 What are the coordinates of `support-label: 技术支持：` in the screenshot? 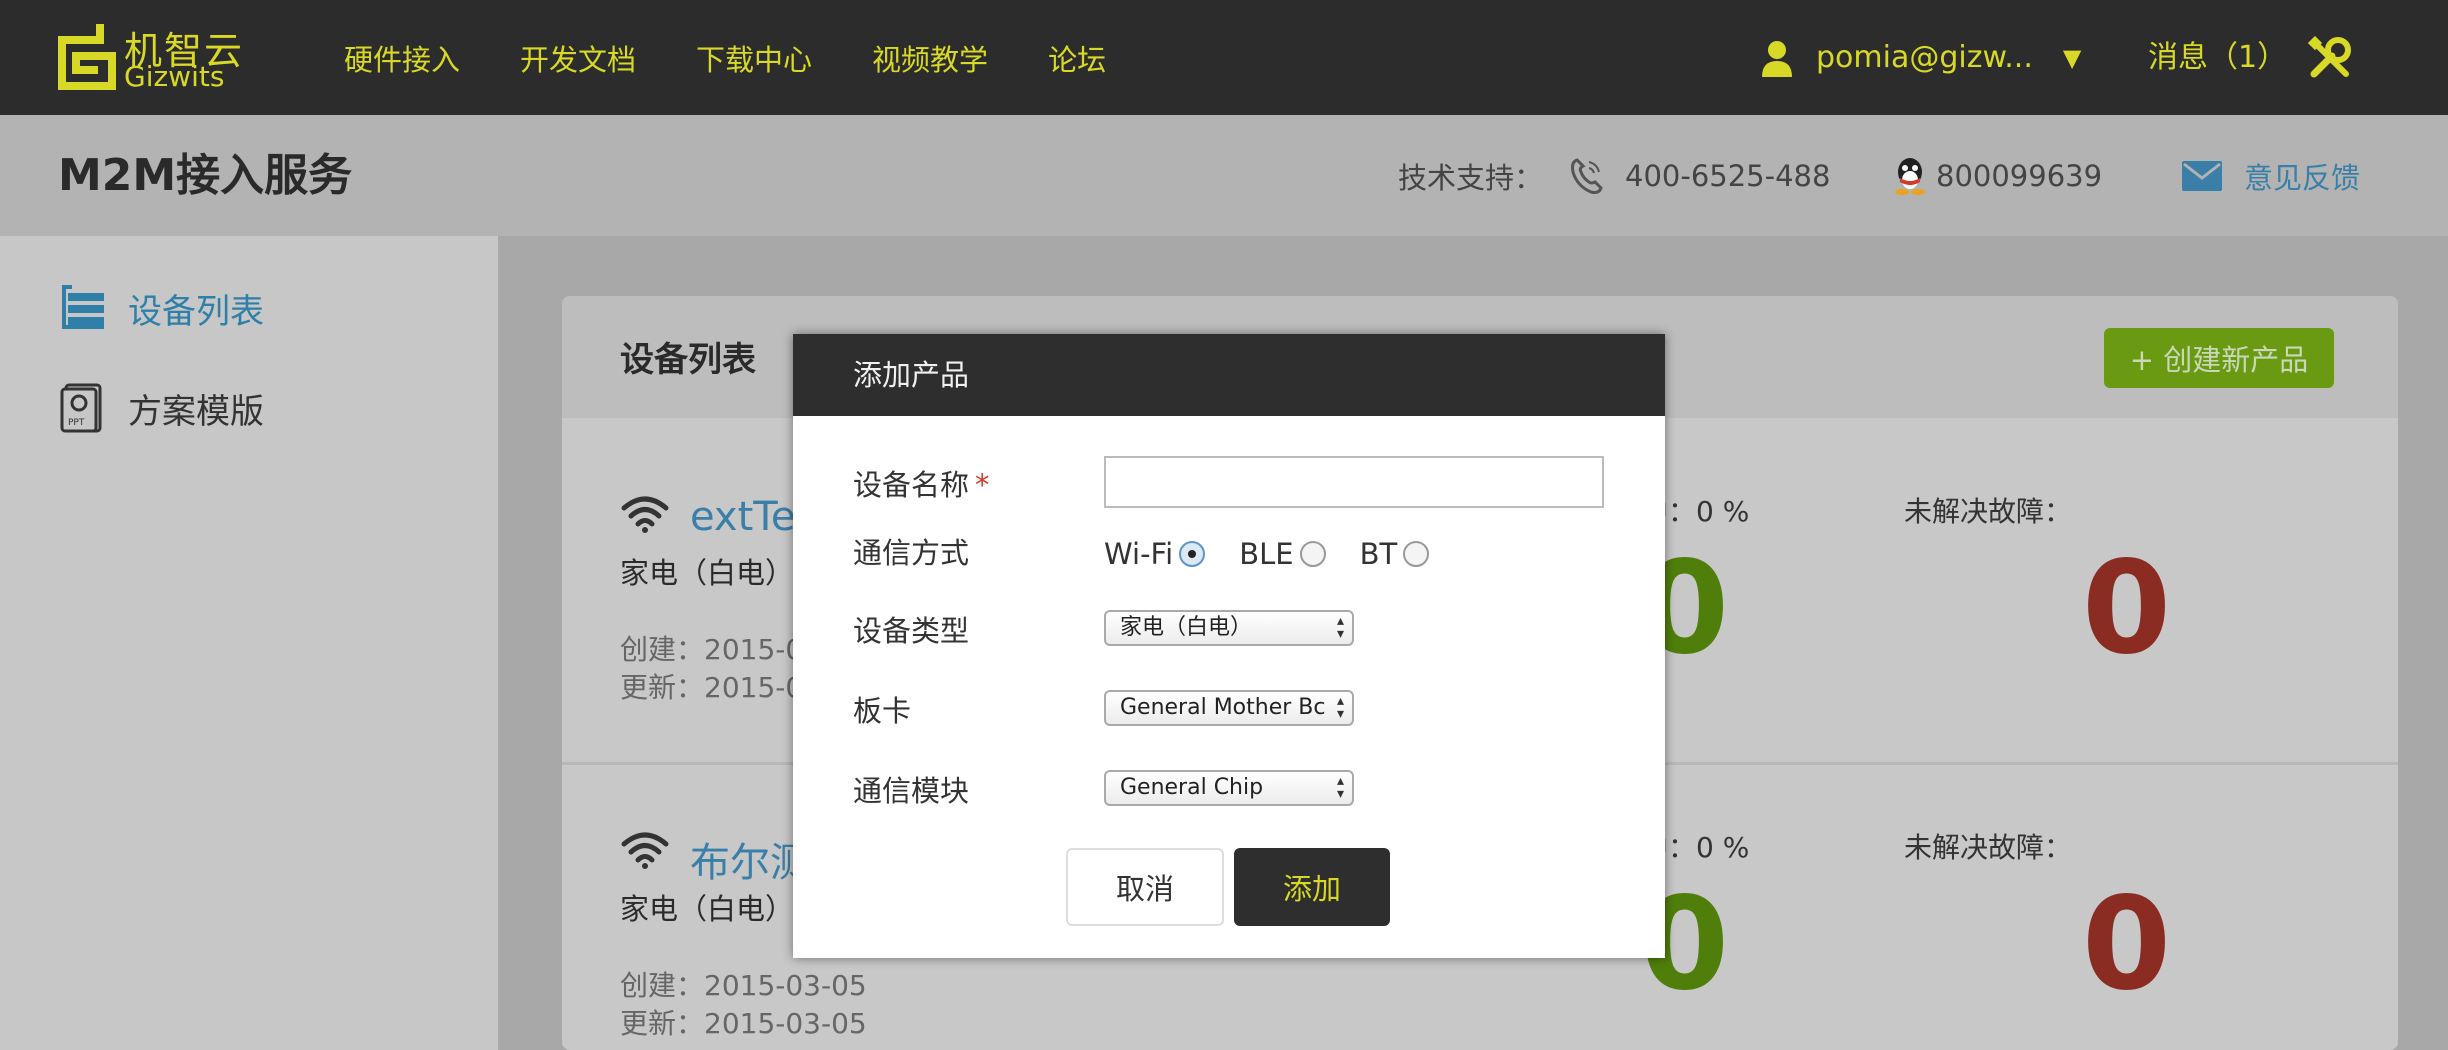 It's located at (1471, 177).